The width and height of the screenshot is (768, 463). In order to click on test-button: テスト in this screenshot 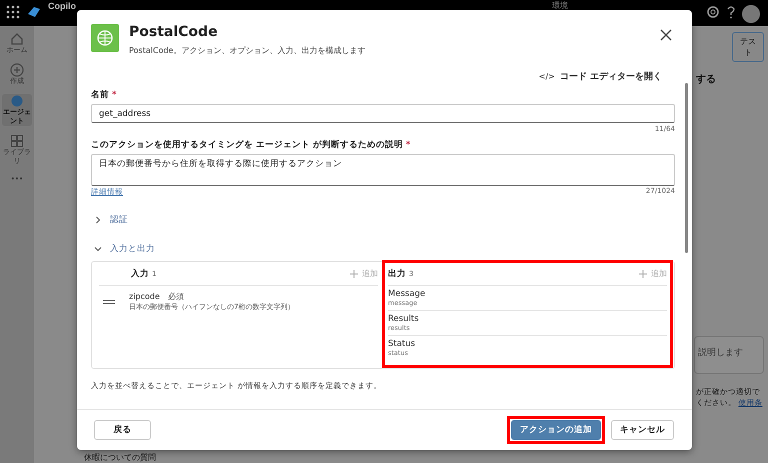, I will do `click(748, 47)`.